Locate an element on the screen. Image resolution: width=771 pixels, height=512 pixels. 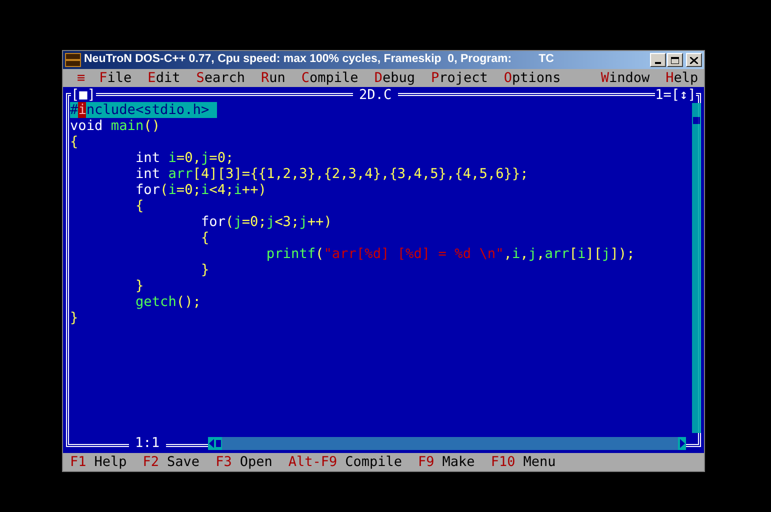
scroll-right-icon is located at coordinates (682, 443).